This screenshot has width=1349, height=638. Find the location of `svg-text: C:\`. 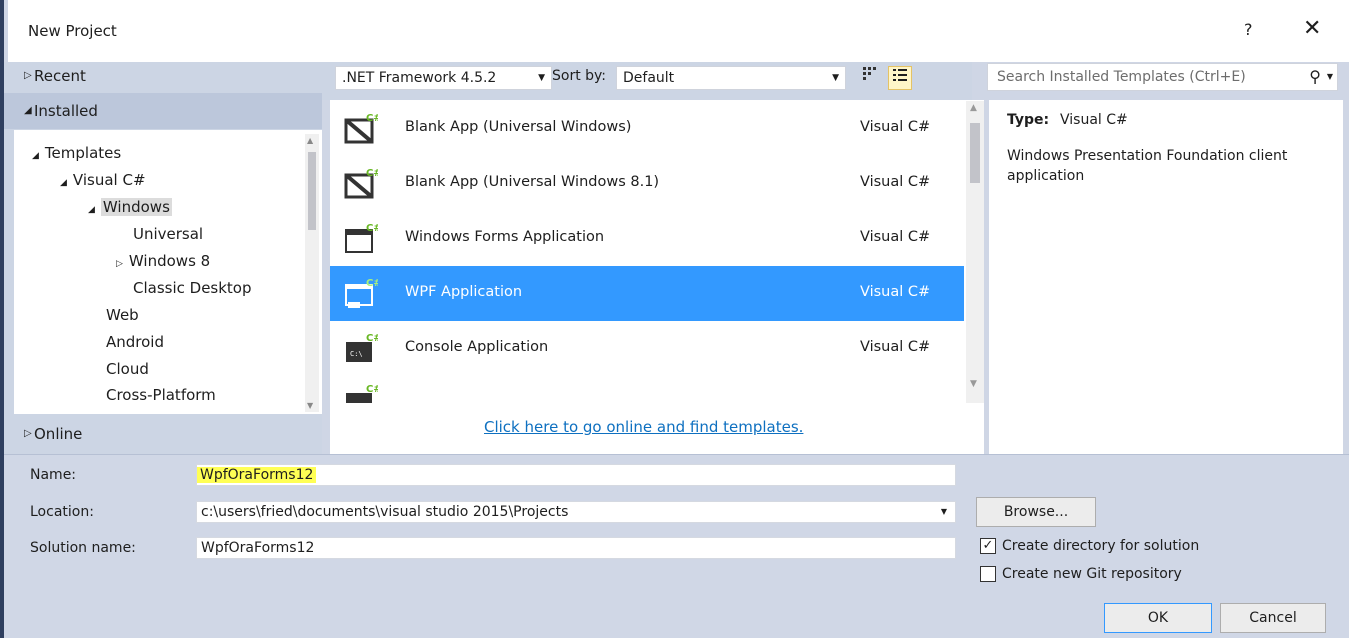

svg-text: C:\ is located at coordinates (356, 354).